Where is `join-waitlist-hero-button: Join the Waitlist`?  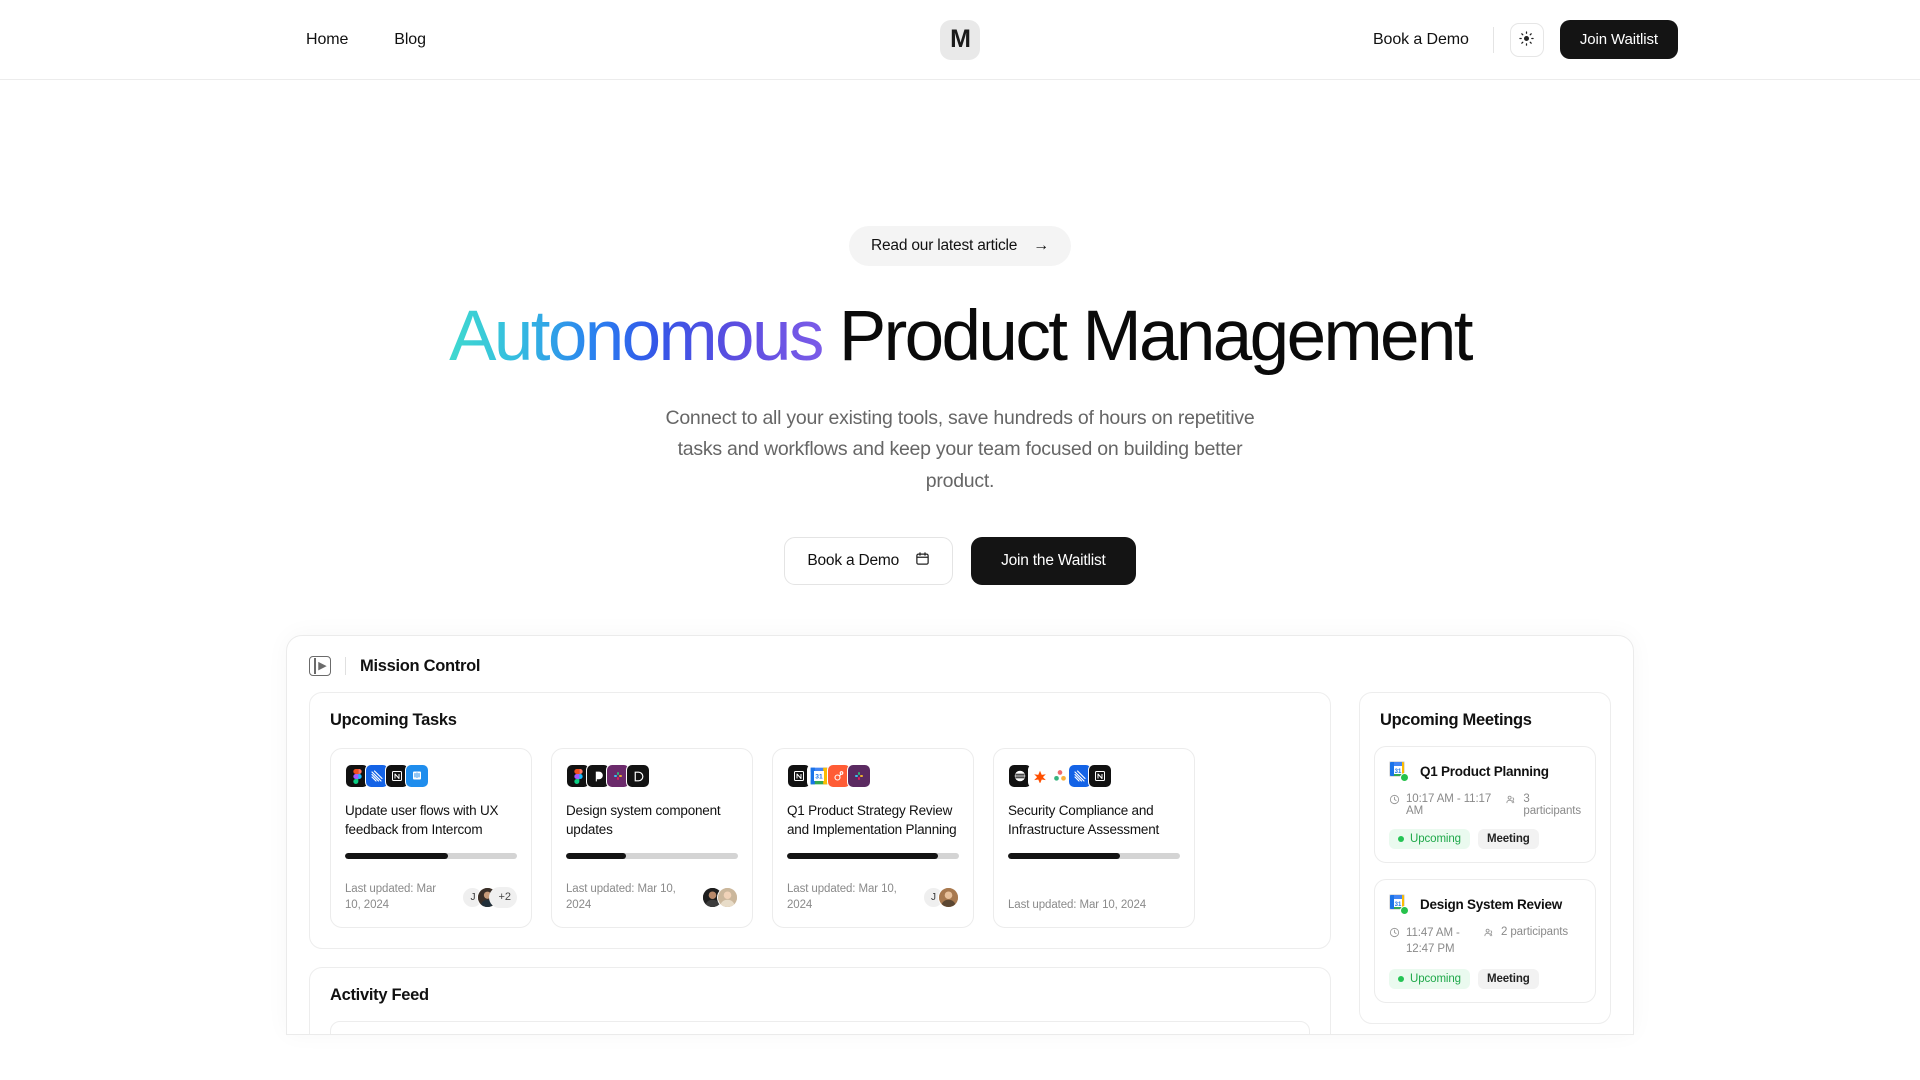
join-waitlist-hero-button: Join the Waitlist is located at coordinates (1053, 561).